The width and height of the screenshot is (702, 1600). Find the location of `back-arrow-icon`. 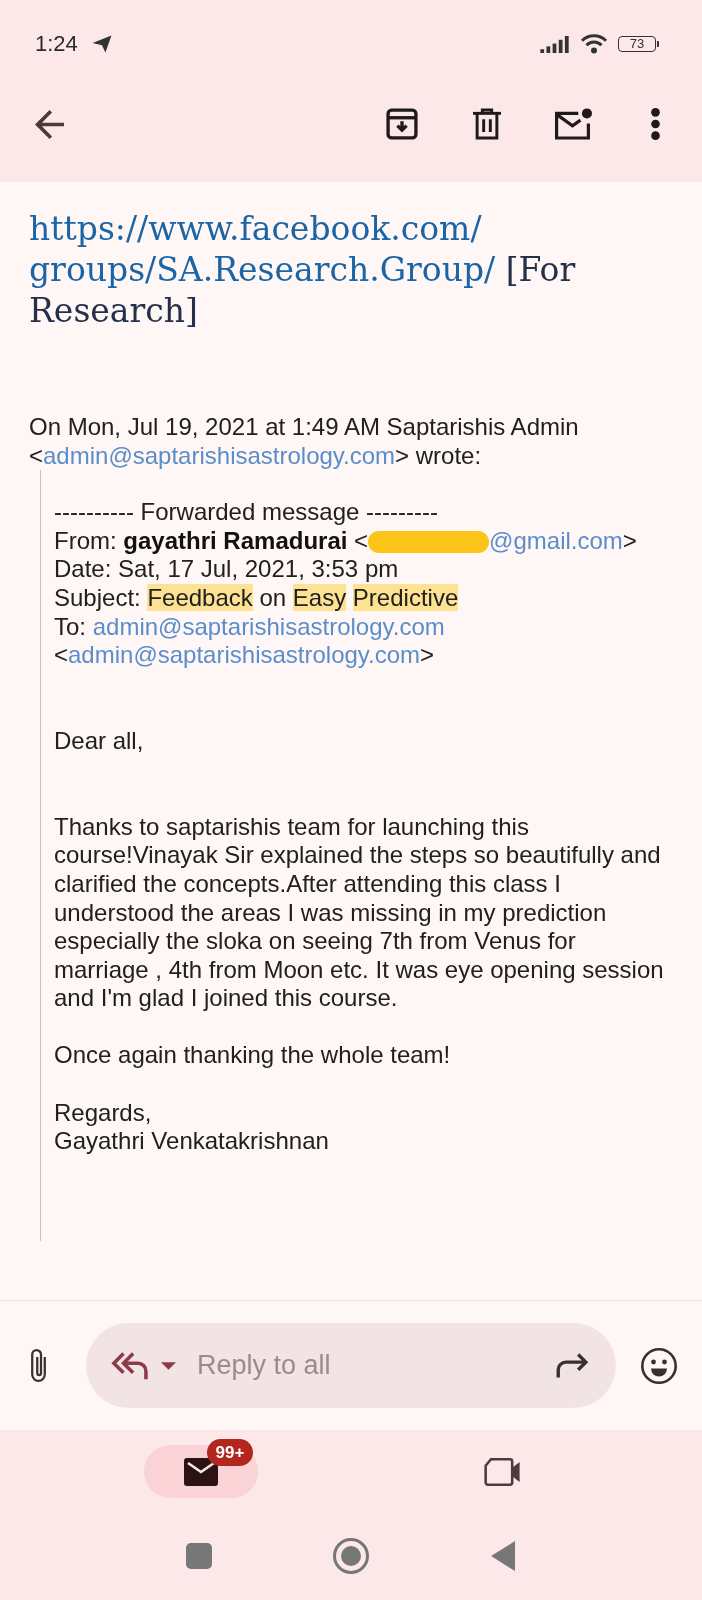

back-arrow-icon is located at coordinates (49, 124).